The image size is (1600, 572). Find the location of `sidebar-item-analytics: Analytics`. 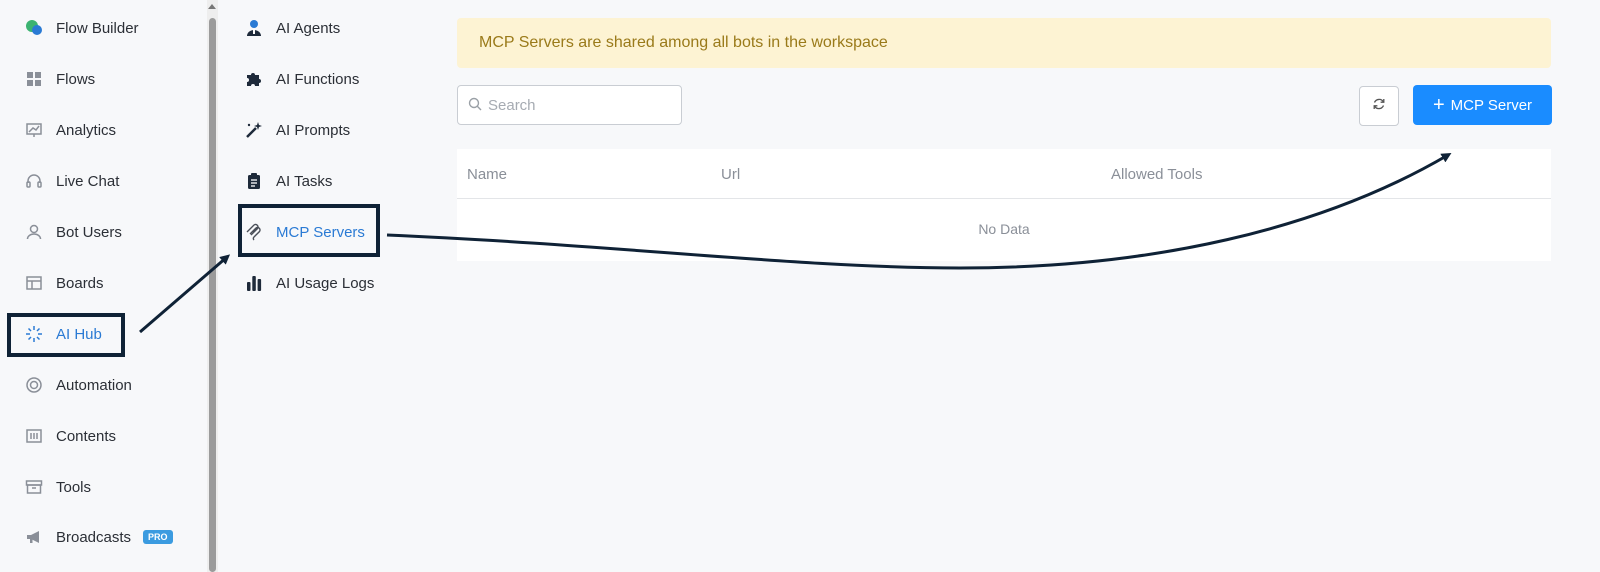

sidebar-item-analytics: Analytics is located at coordinates (100, 130).